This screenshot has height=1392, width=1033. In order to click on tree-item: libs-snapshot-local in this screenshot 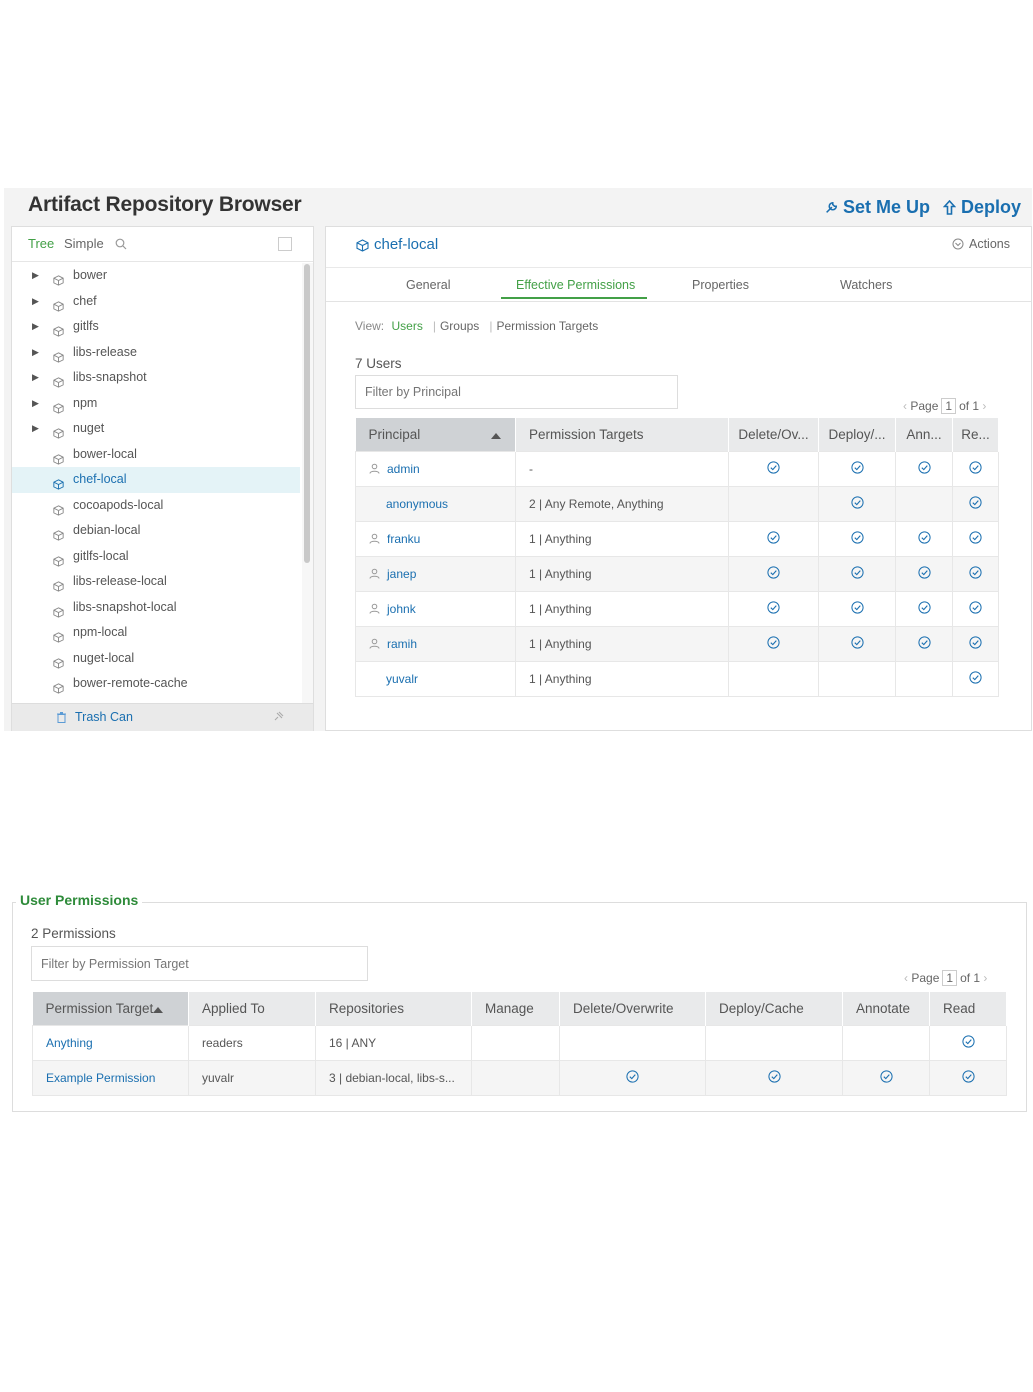, I will do `click(156, 608)`.